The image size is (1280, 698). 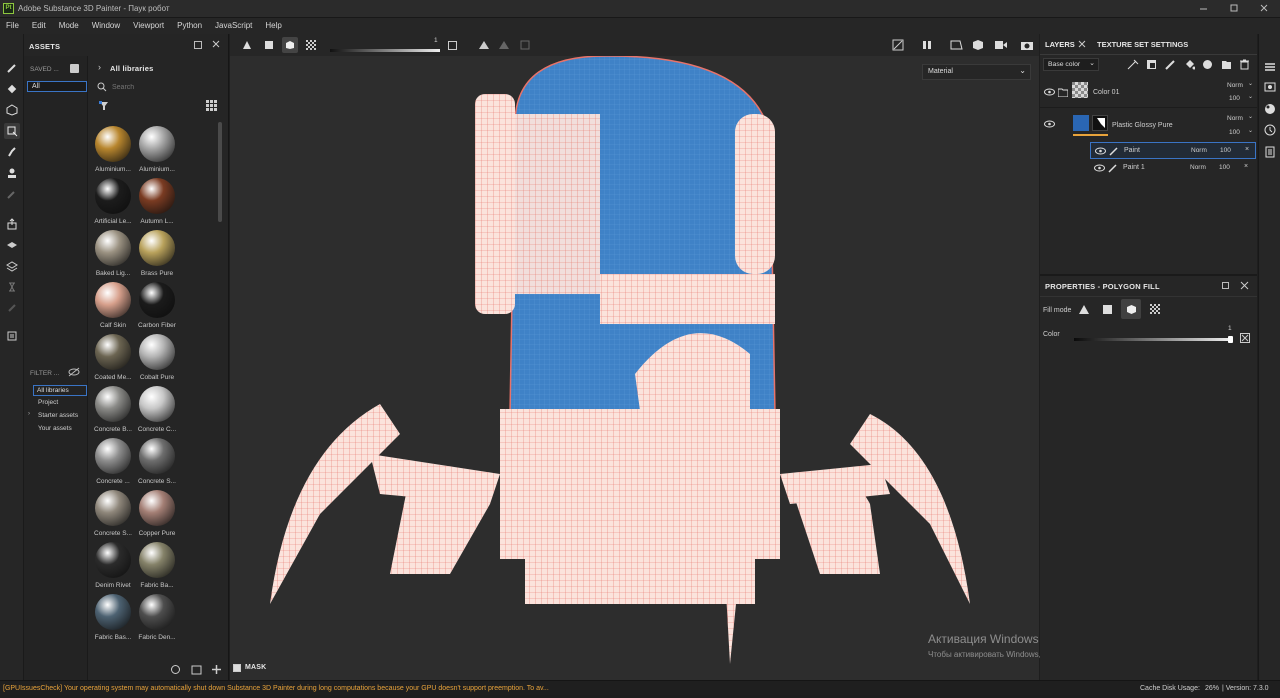 What do you see at coordinates (12, 110) in the screenshot?
I see `projection-icon` at bounding box center [12, 110].